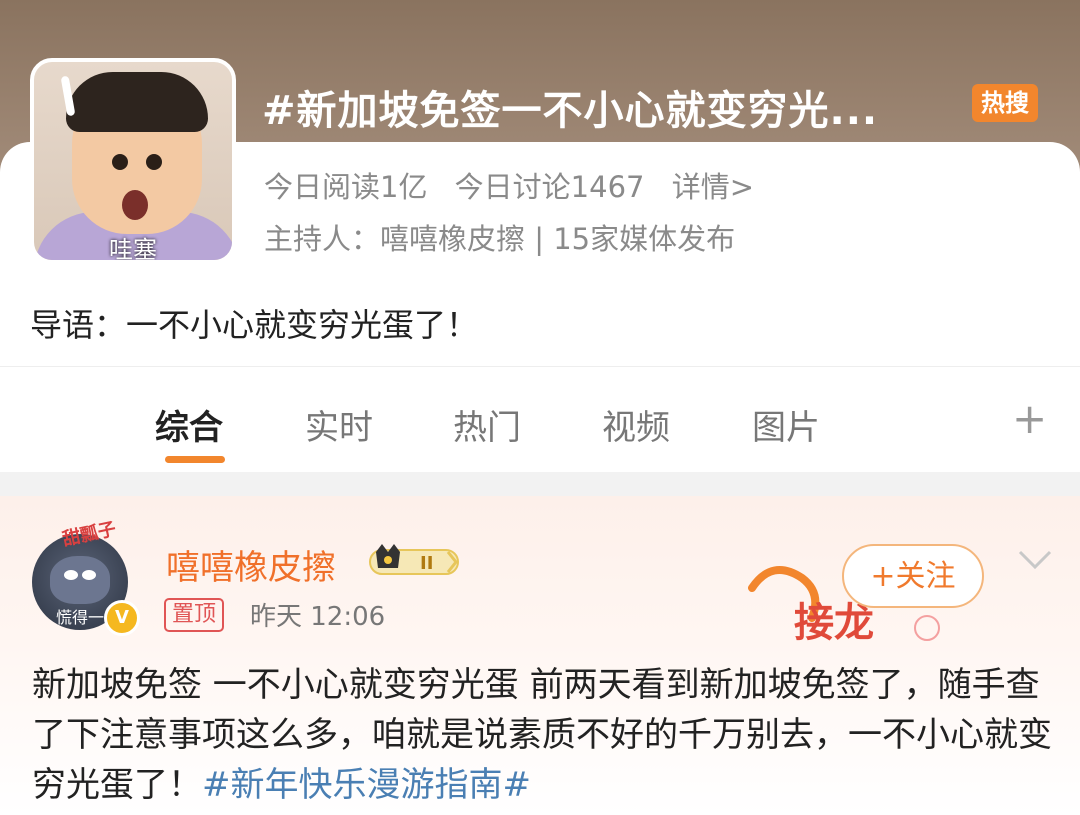 The height and width of the screenshot is (815, 1080). What do you see at coordinates (251, 564) in the screenshot?
I see `post-username: 嘻嘻橡皮擦` at bounding box center [251, 564].